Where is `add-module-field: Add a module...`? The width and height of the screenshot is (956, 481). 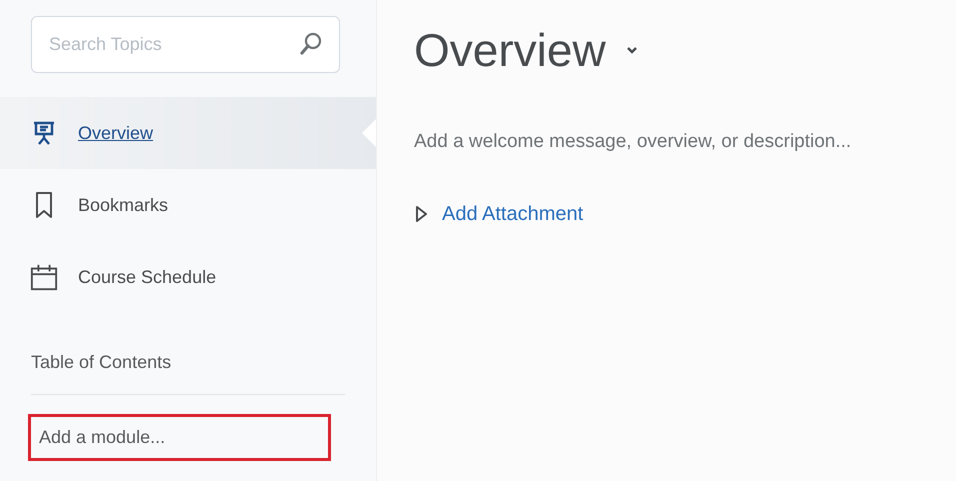
add-module-field: Add a module... is located at coordinates (179, 437).